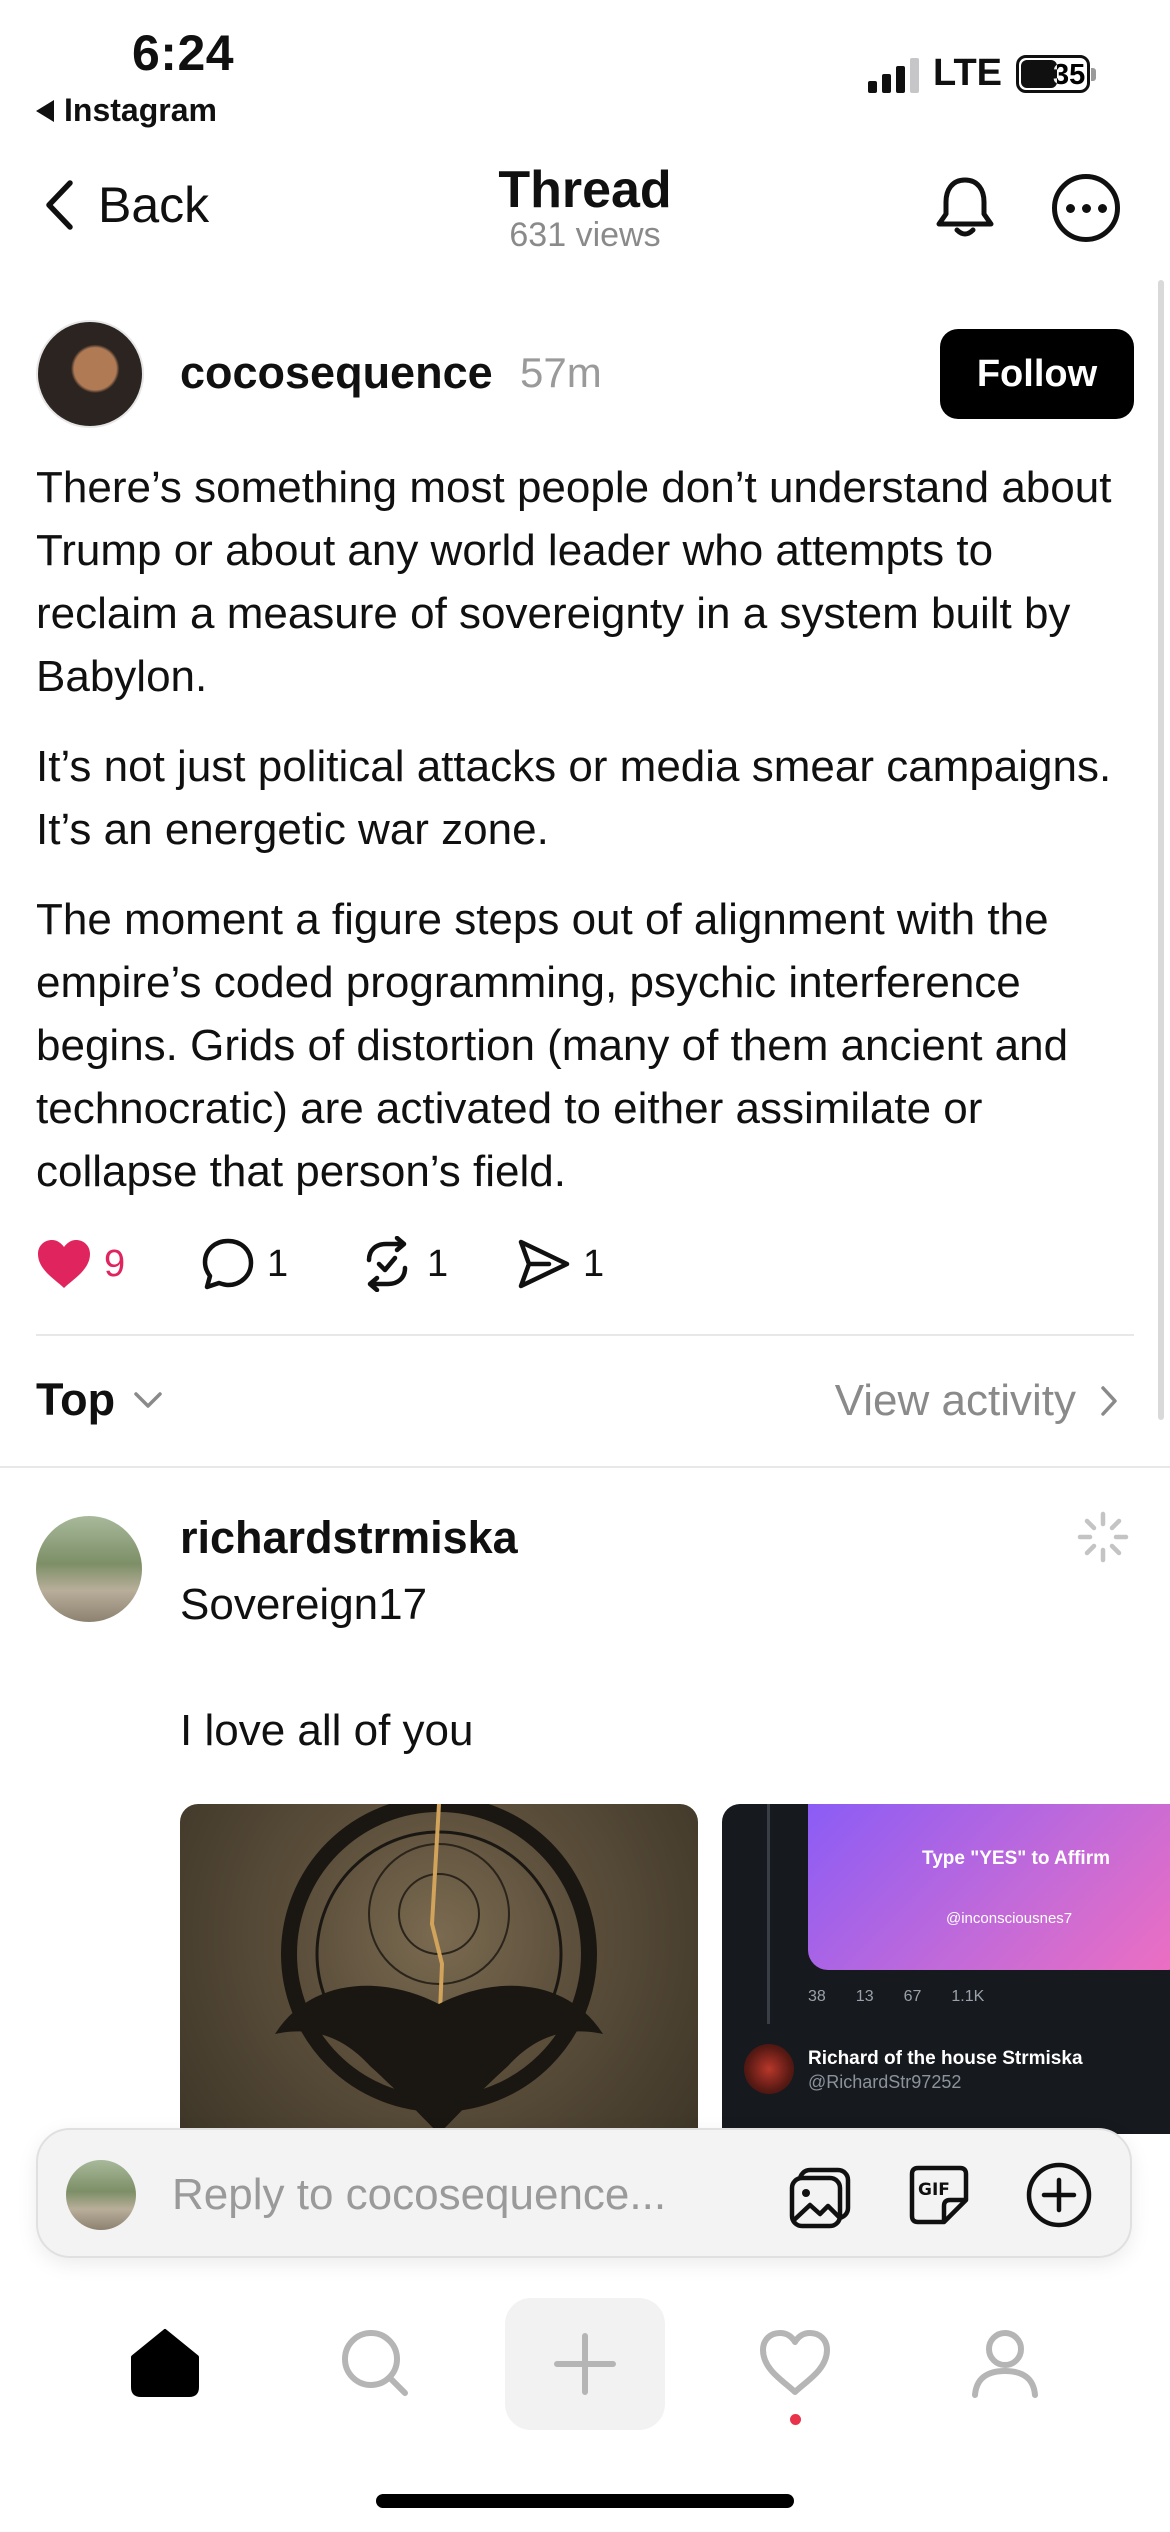 The width and height of the screenshot is (1170, 2532). What do you see at coordinates (945, 2058) in the screenshot?
I see `embedded-author-name: Richard of the house Strmiska` at bounding box center [945, 2058].